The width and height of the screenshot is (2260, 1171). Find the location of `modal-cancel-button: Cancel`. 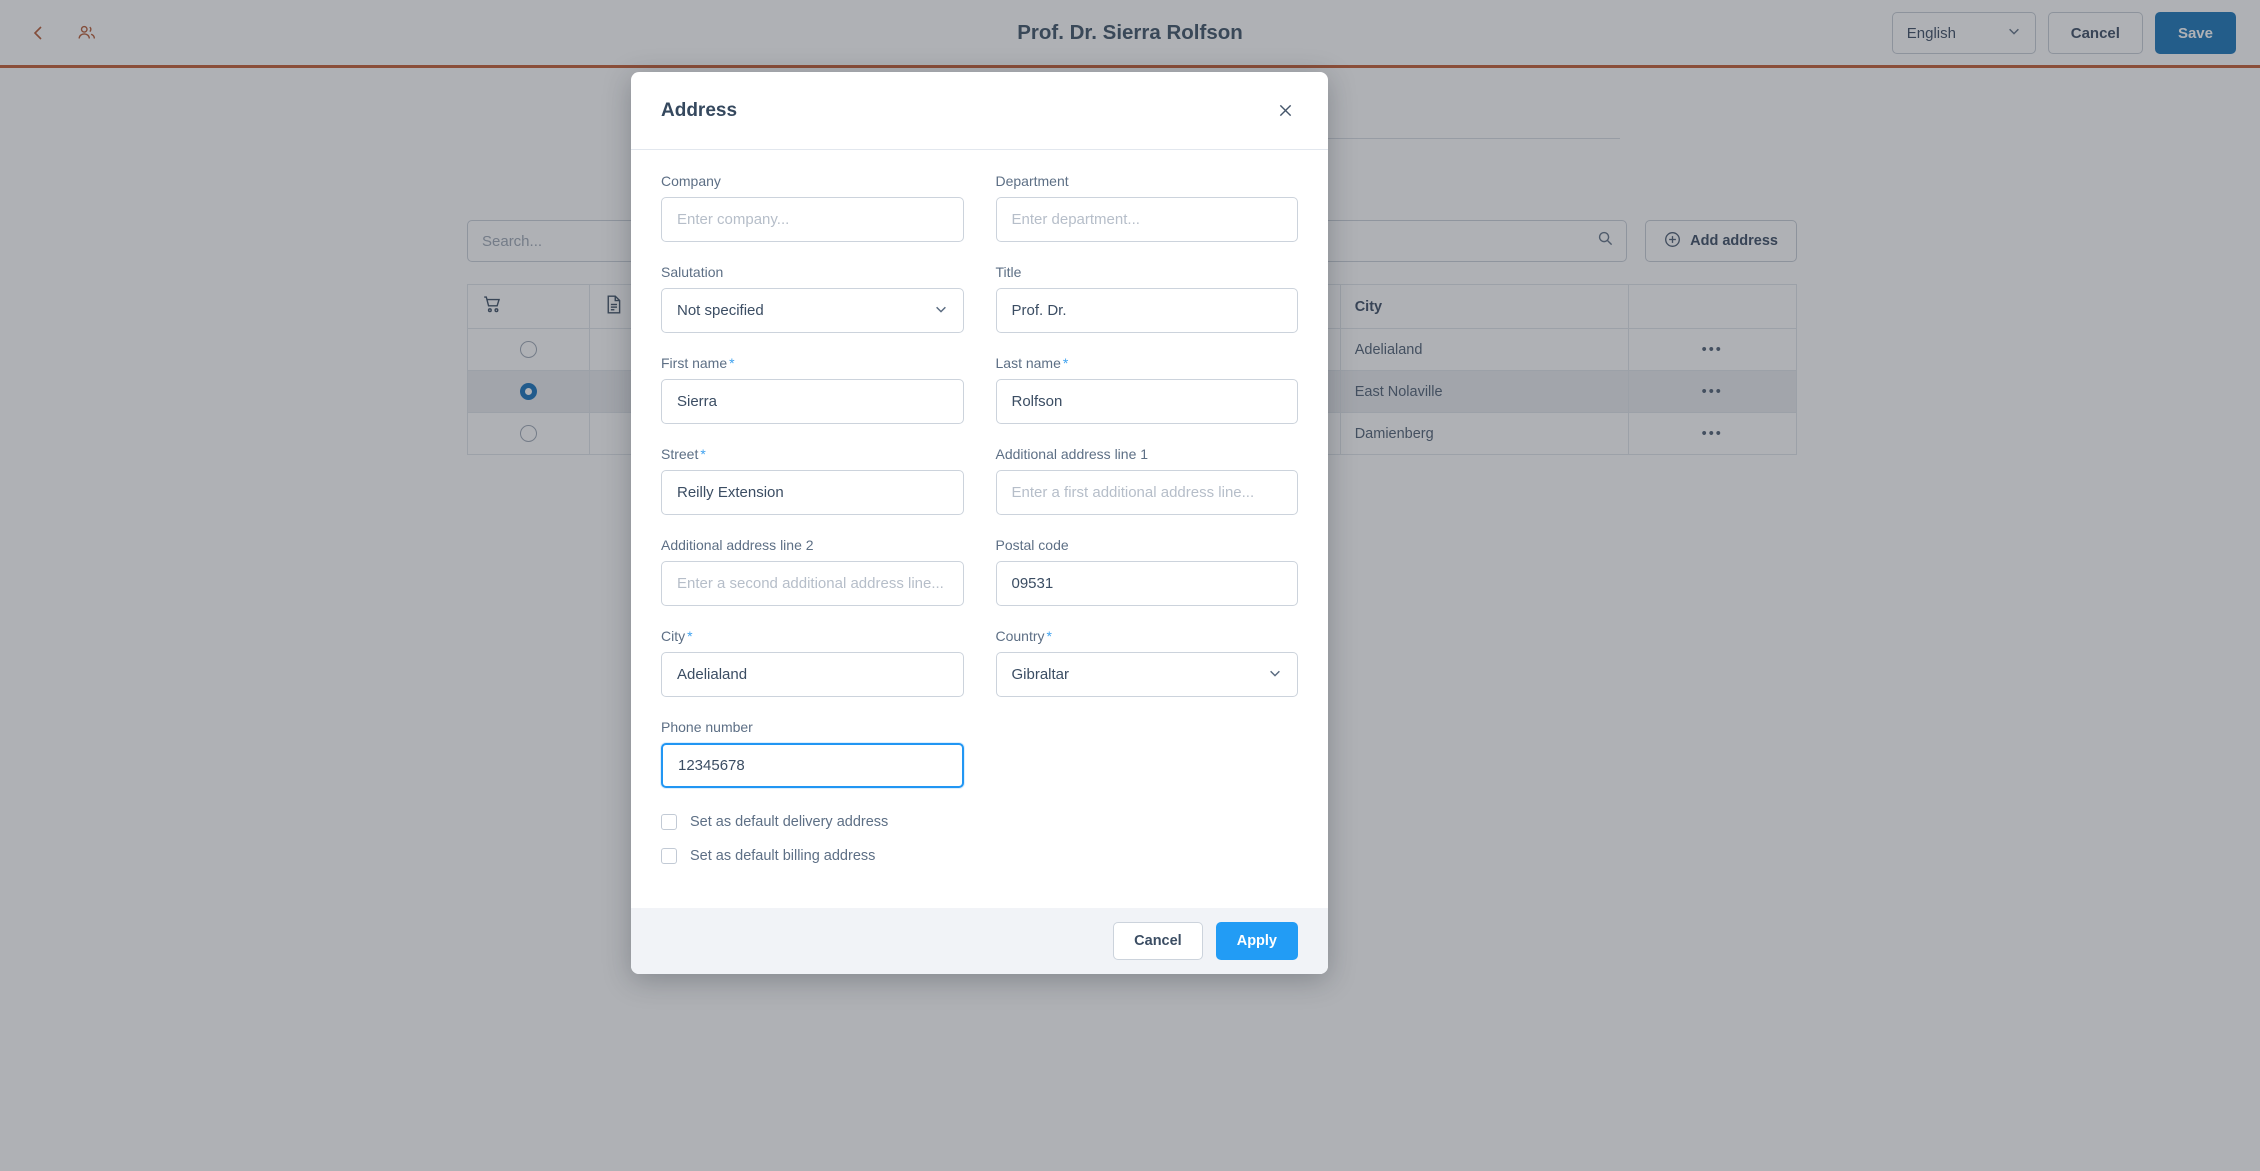

modal-cancel-button: Cancel is located at coordinates (1158, 941).